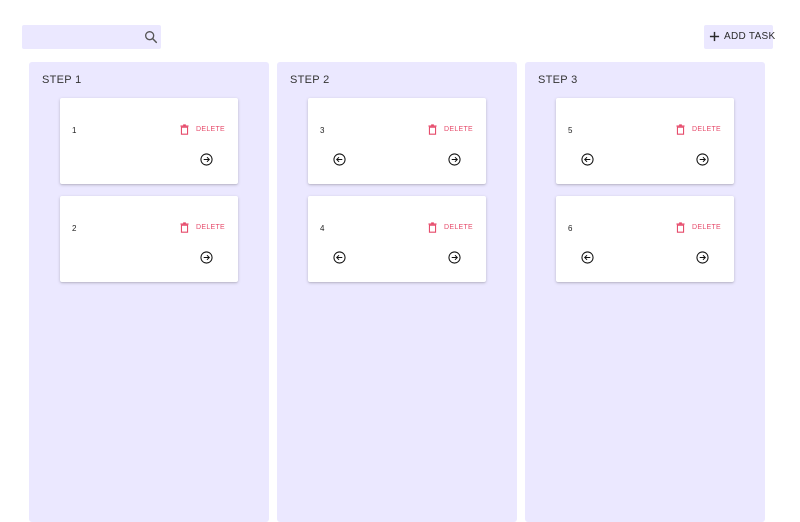 Image resolution: width=800 pixels, height=522 pixels. Describe the element at coordinates (714, 36) in the screenshot. I see `plus-icon` at that location.